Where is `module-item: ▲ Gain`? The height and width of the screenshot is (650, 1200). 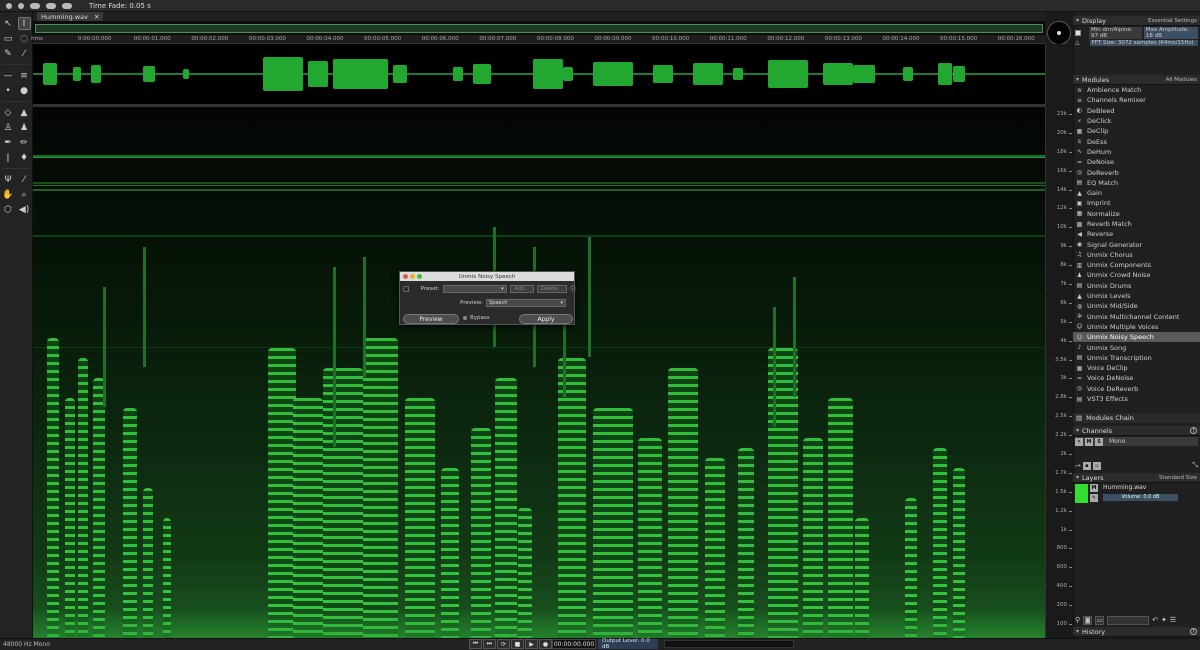
module-item: ▲ Gain is located at coordinates (1136, 193).